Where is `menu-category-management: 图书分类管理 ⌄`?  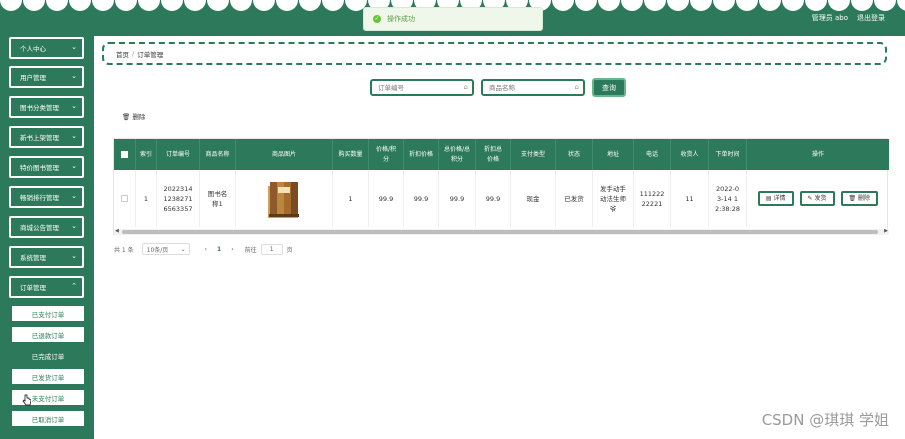
menu-category-management: 图书分类管理 ⌄ is located at coordinates (46, 107).